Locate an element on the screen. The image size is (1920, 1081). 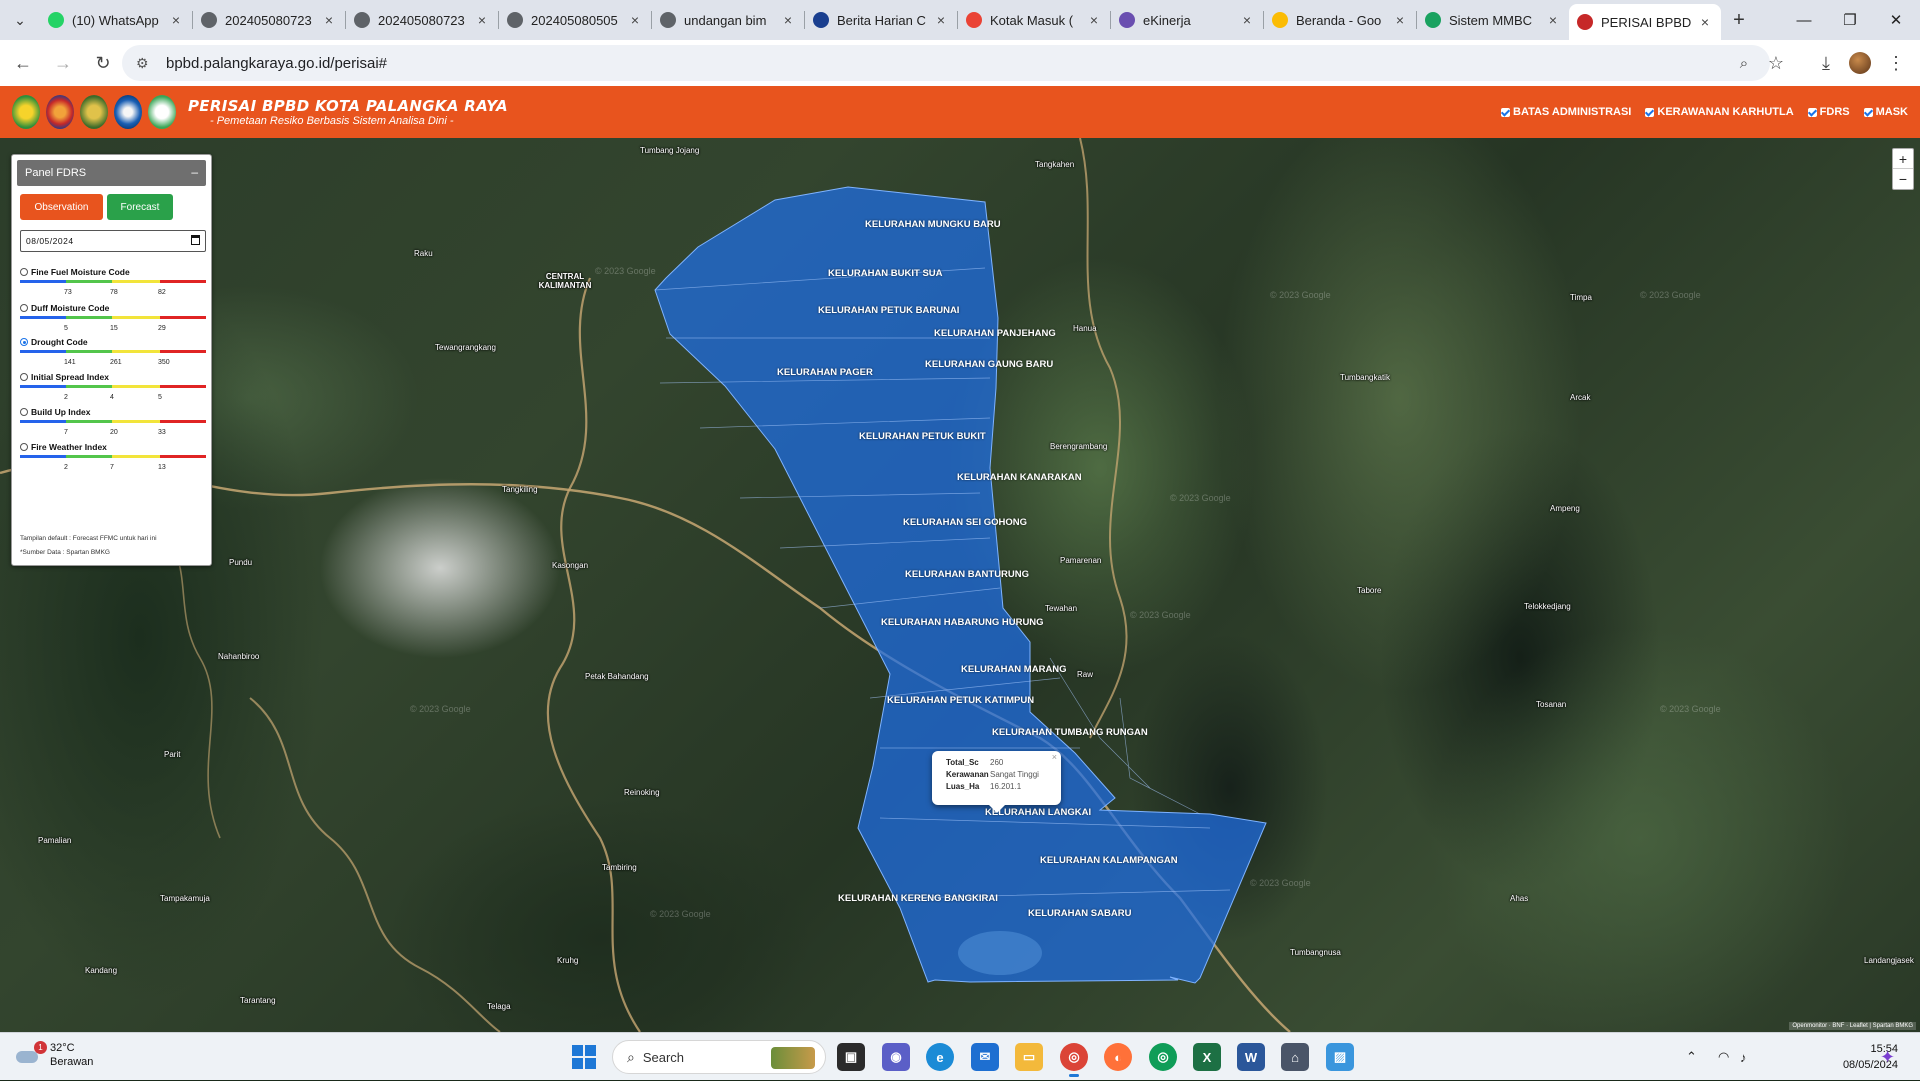
network-app-icon: ⌂ is located at coordinates (1295, 1057).